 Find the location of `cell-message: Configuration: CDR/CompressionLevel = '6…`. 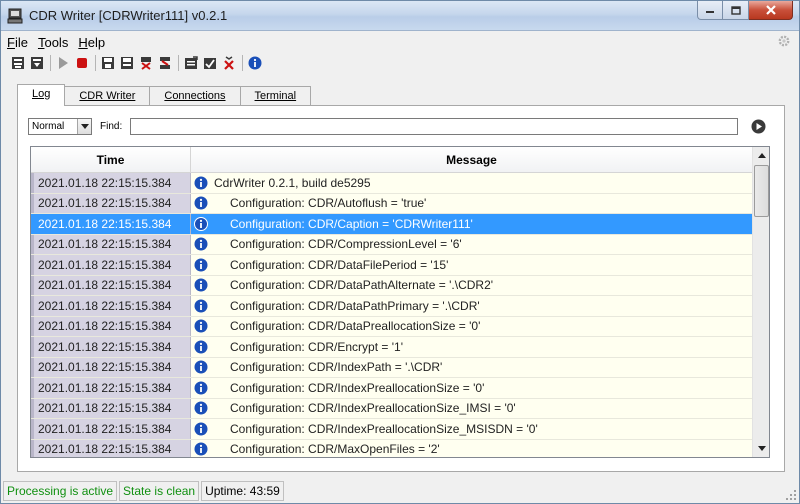

cell-message: Configuration: CDR/CompressionLevel = '6… is located at coordinates (472, 244).